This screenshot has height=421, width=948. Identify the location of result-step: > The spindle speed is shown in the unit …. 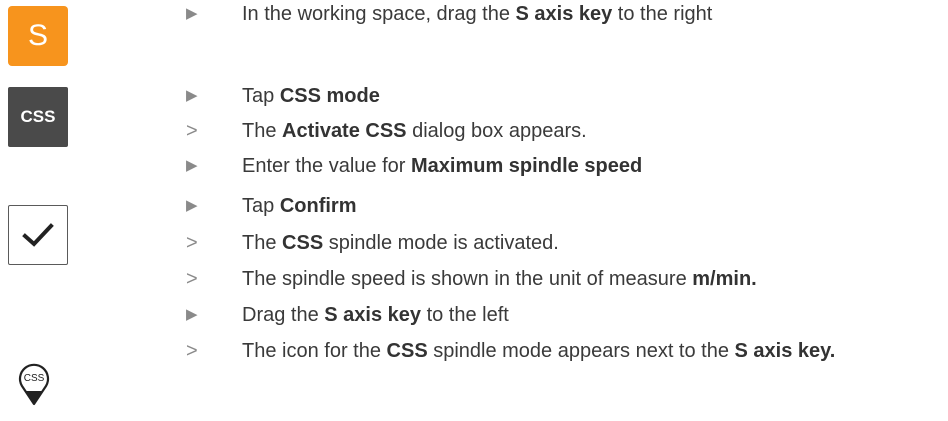
(566, 279).